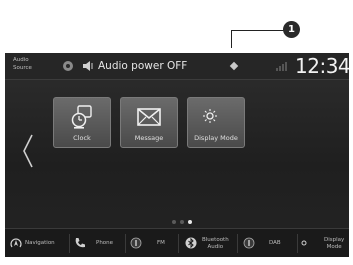 The height and width of the screenshot is (265, 353). Describe the element at coordinates (249, 243) in the screenshot. I see `dab-icon` at that location.